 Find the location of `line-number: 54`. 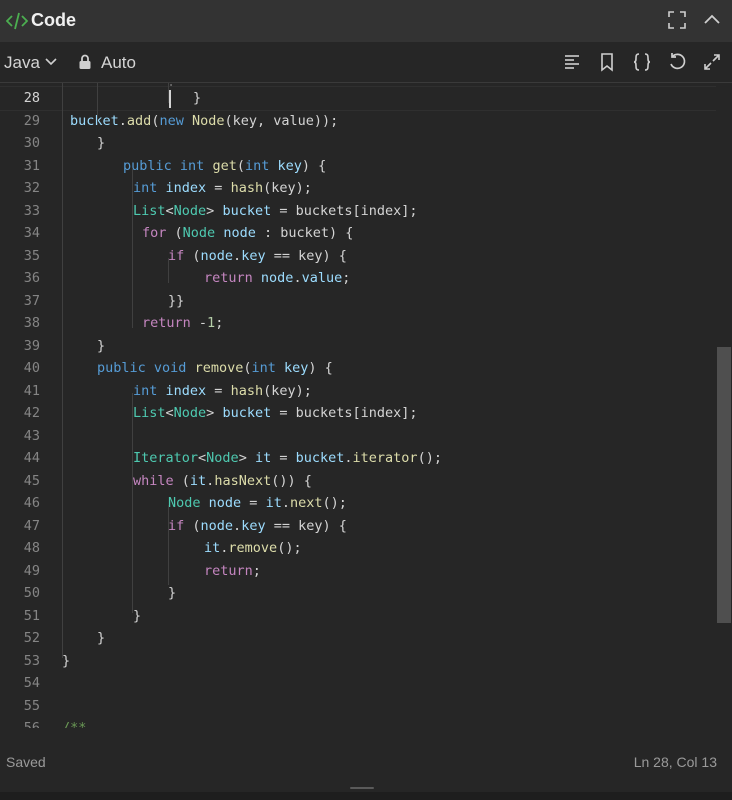

line-number: 54 is located at coordinates (31, 683).